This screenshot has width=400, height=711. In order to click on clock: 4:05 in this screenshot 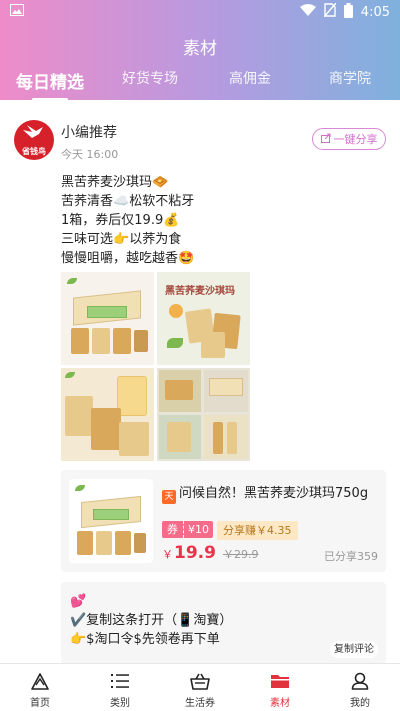, I will do `click(375, 12)`.